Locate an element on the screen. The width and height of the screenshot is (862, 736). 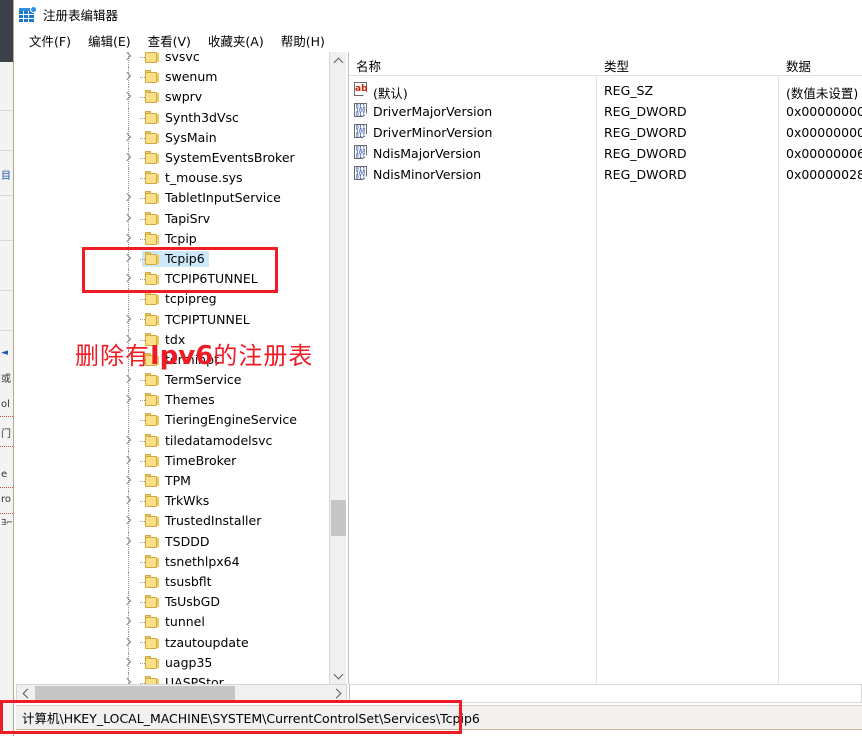
tree-item-content: SystemEventsBroker is located at coordinates (220, 158).